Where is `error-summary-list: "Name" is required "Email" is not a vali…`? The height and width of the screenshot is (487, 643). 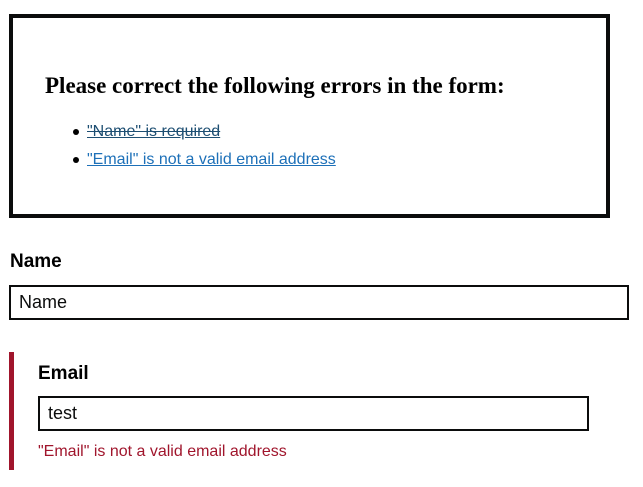 error-summary-list: "Name" is required "Email" is not a vali… is located at coordinates (204, 146).